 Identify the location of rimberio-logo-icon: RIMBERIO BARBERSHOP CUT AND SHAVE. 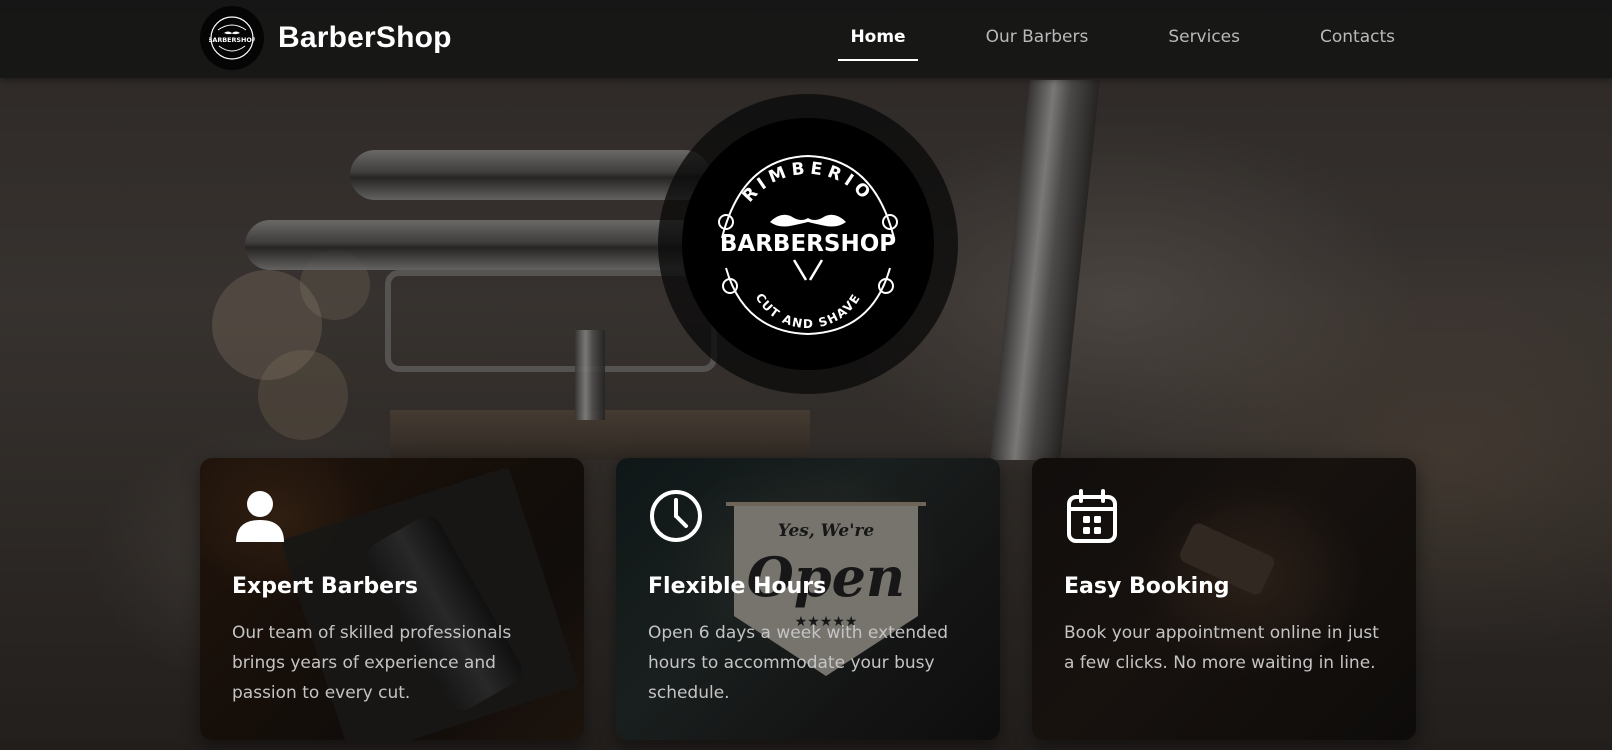
(808, 245).